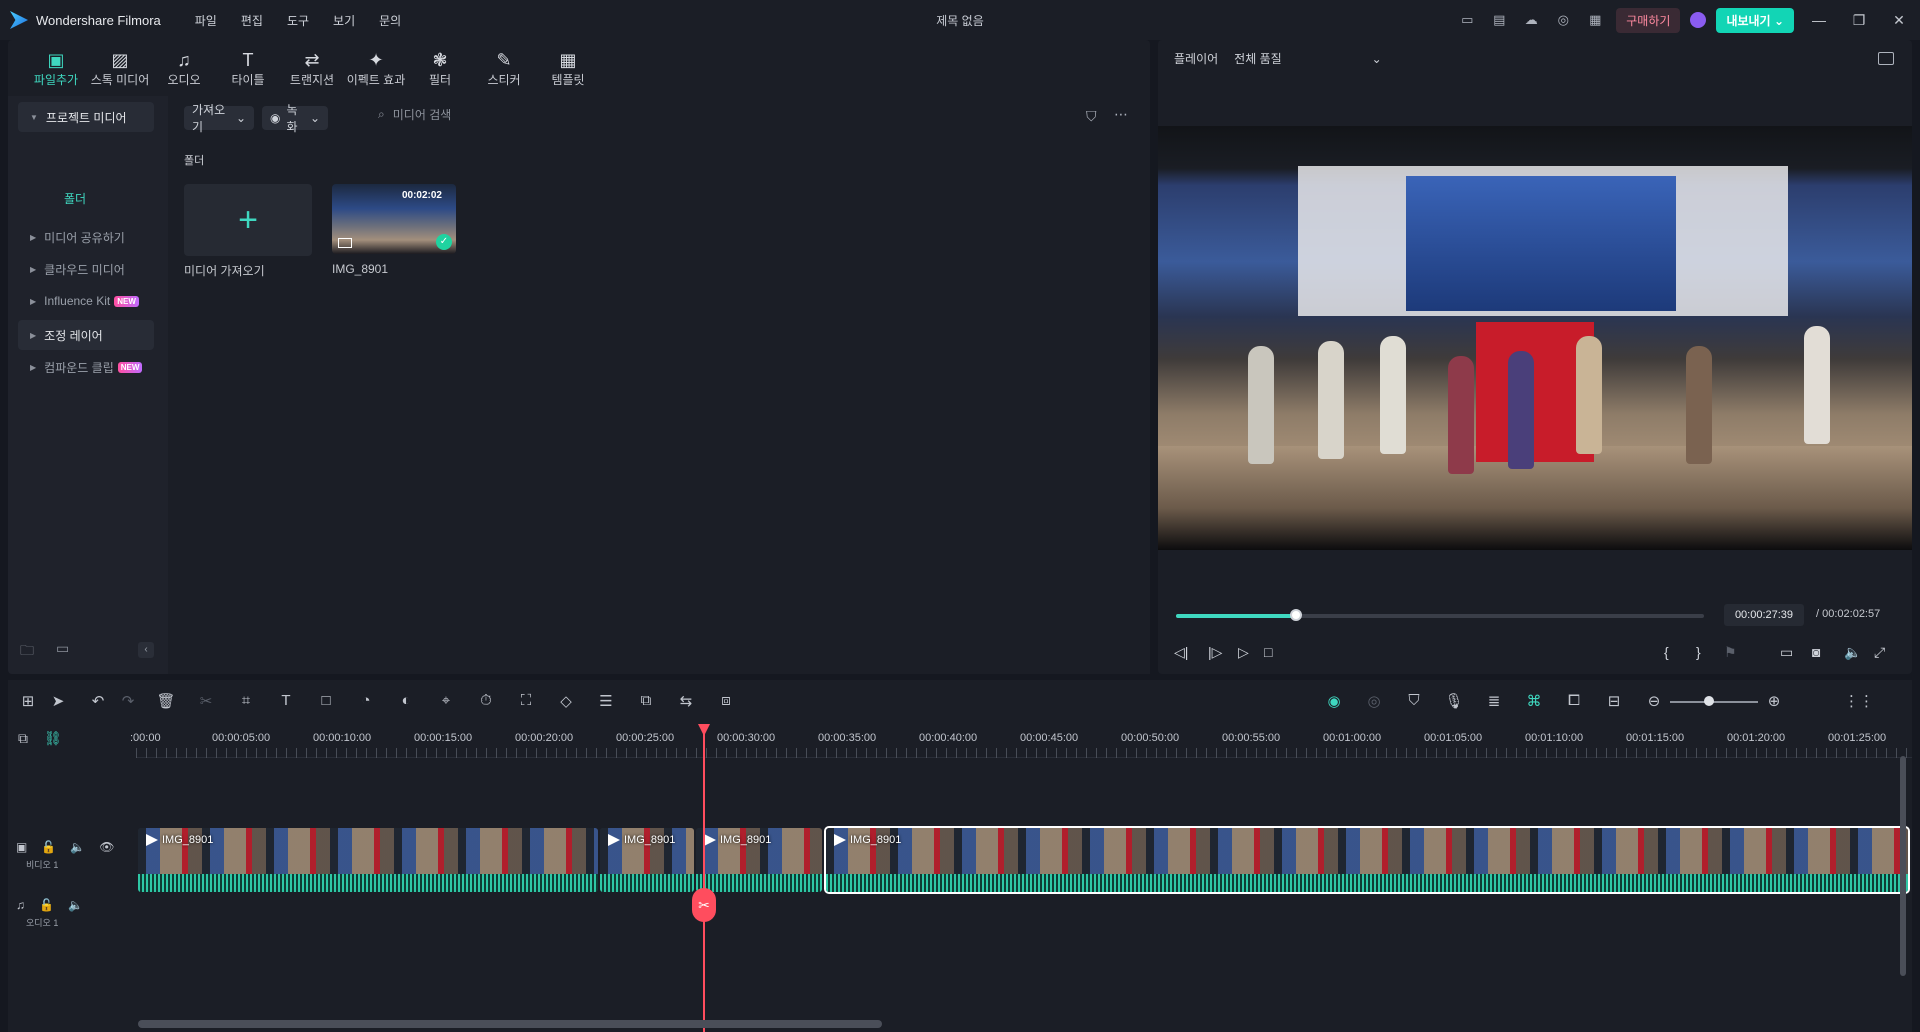 The width and height of the screenshot is (1920, 1032). I want to click on fit-icon: ⛶, so click(526, 700).